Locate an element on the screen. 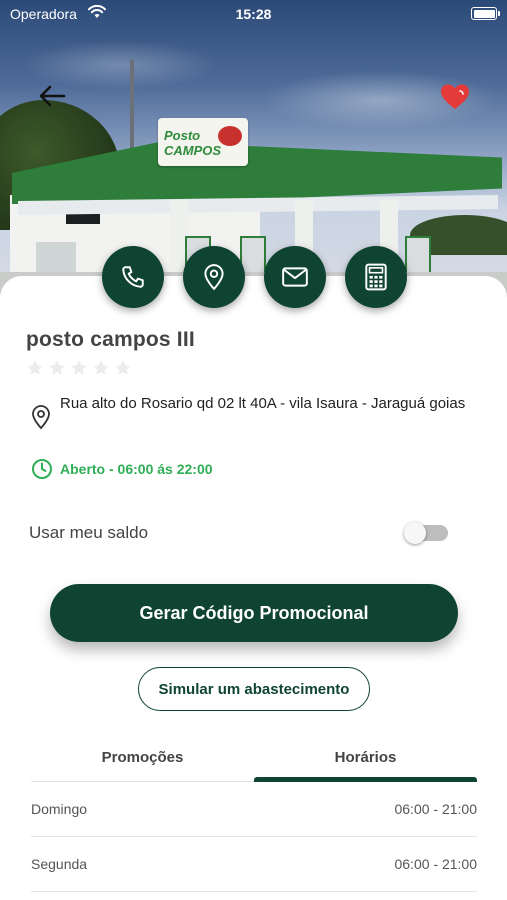 Image resolution: width=507 pixels, height=900 pixels. rating-stars is located at coordinates (79, 368).